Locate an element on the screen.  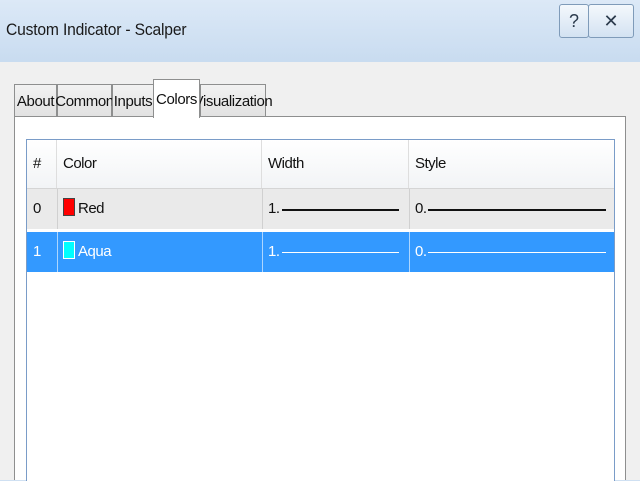
help-icon: ? is located at coordinates (573, 20).